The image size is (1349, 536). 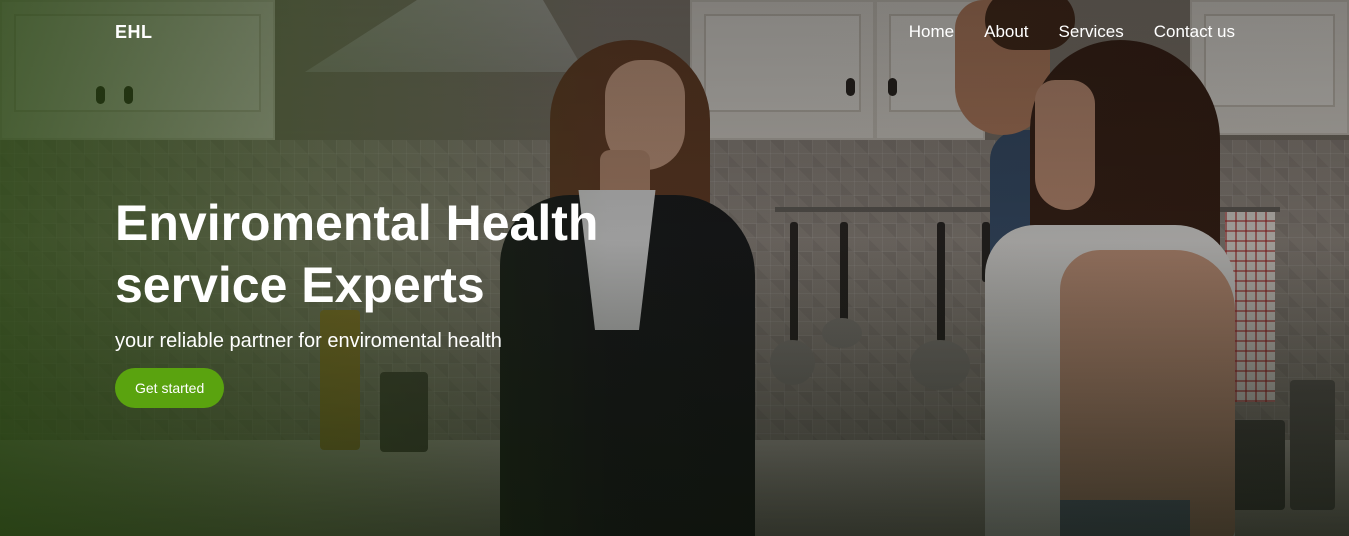 I want to click on nav-services: Services, so click(x=1091, y=32).